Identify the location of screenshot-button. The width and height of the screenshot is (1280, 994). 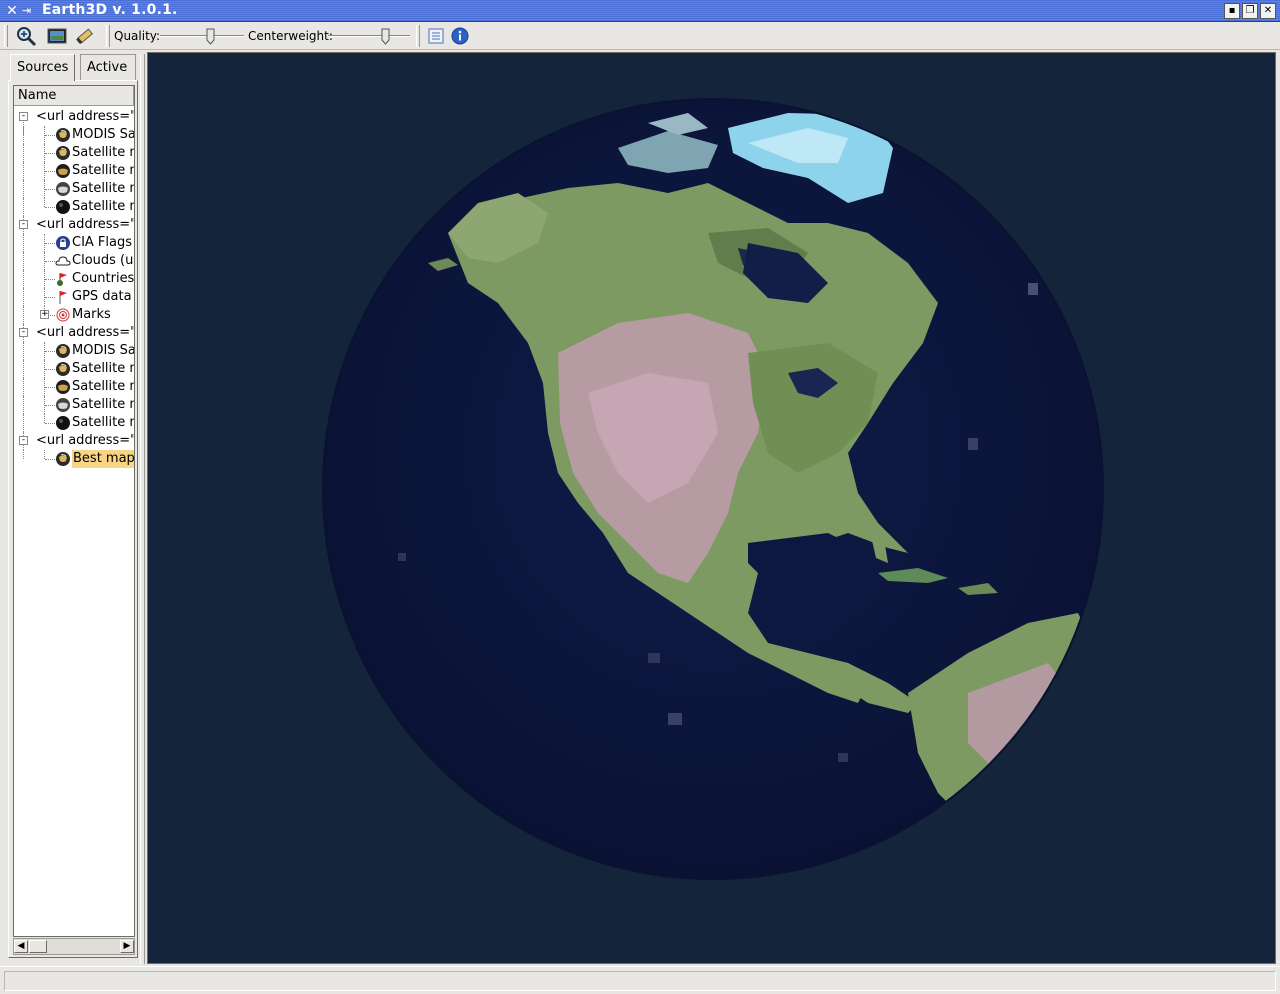
(57, 36).